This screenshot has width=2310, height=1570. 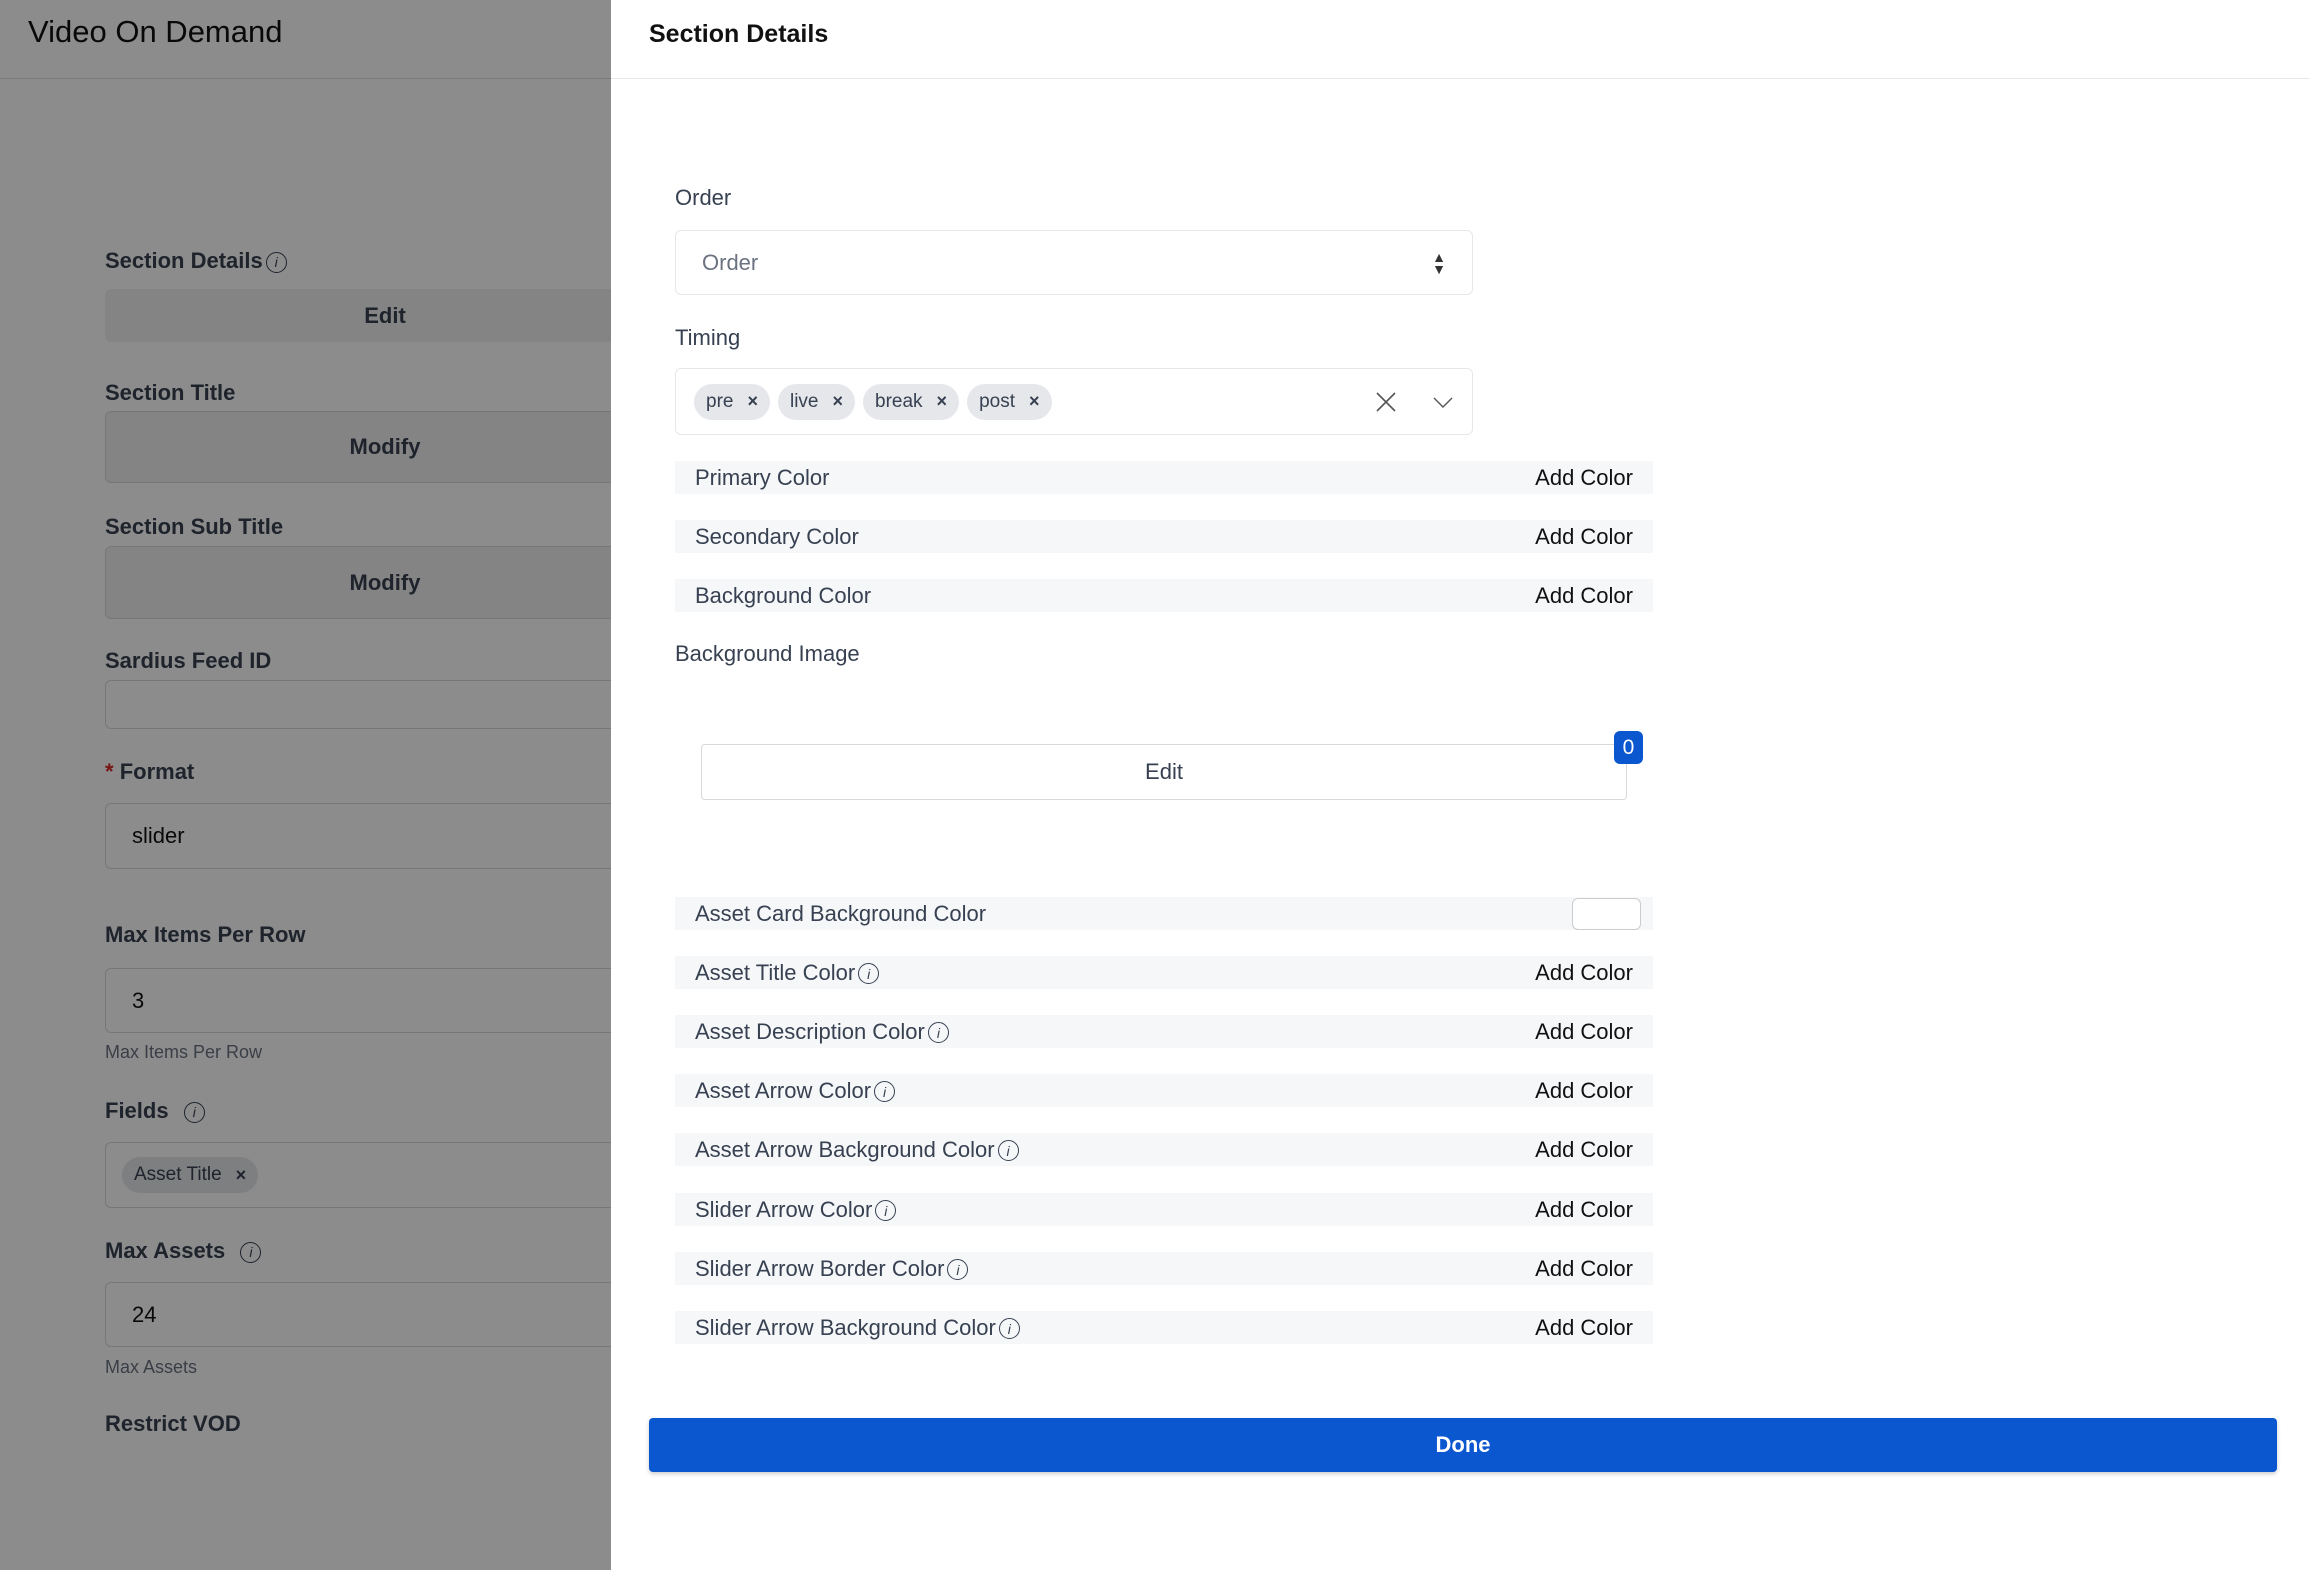 What do you see at coordinates (1164, 772) in the screenshot?
I see `background-image-edit-button: Edit` at bounding box center [1164, 772].